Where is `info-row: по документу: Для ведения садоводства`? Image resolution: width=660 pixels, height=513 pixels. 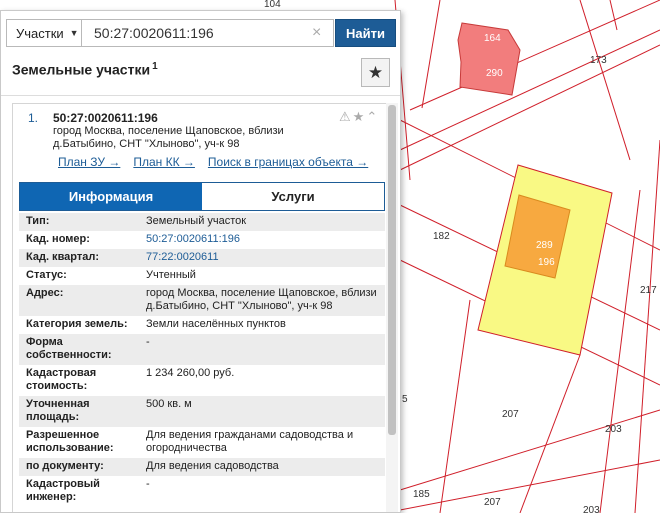
info-row: по документу: Для ведения садоводства is located at coordinates (202, 467).